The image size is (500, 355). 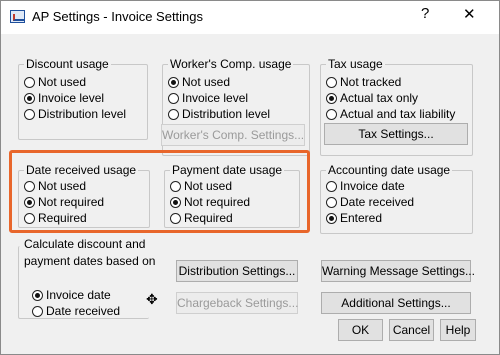 What do you see at coordinates (85, 244) in the screenshot?
I see `calculate-label-line1: Calculate discount and` at bounding box center [85, 244].